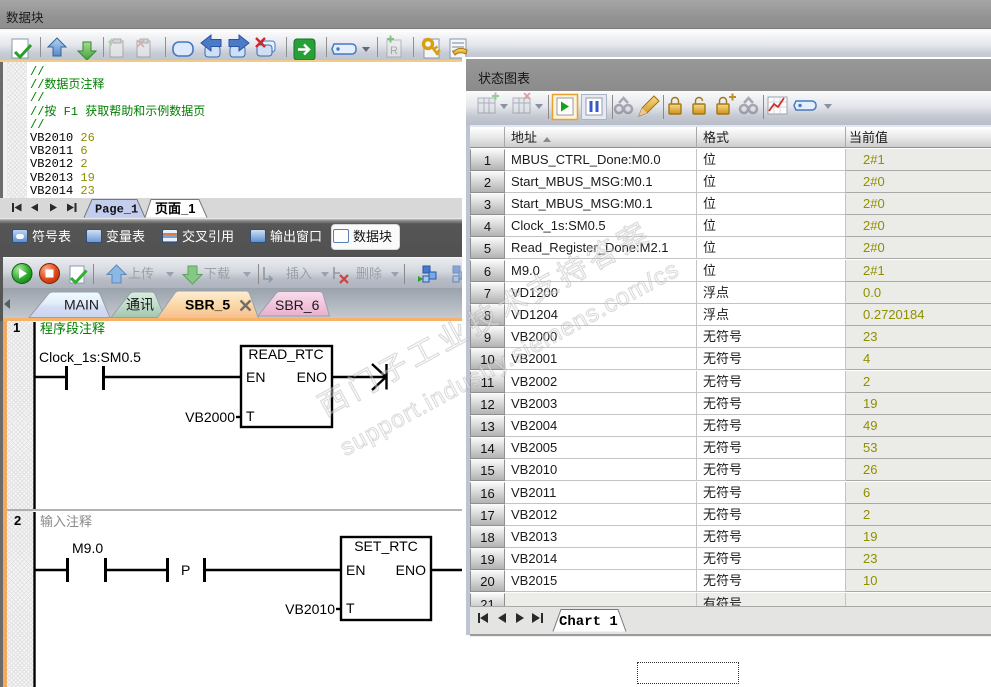 Image resolution: width=991 pixels, height=687 pixels. I want to click on svg-text: Clock_1s:SM0.5, so click(90, 357).